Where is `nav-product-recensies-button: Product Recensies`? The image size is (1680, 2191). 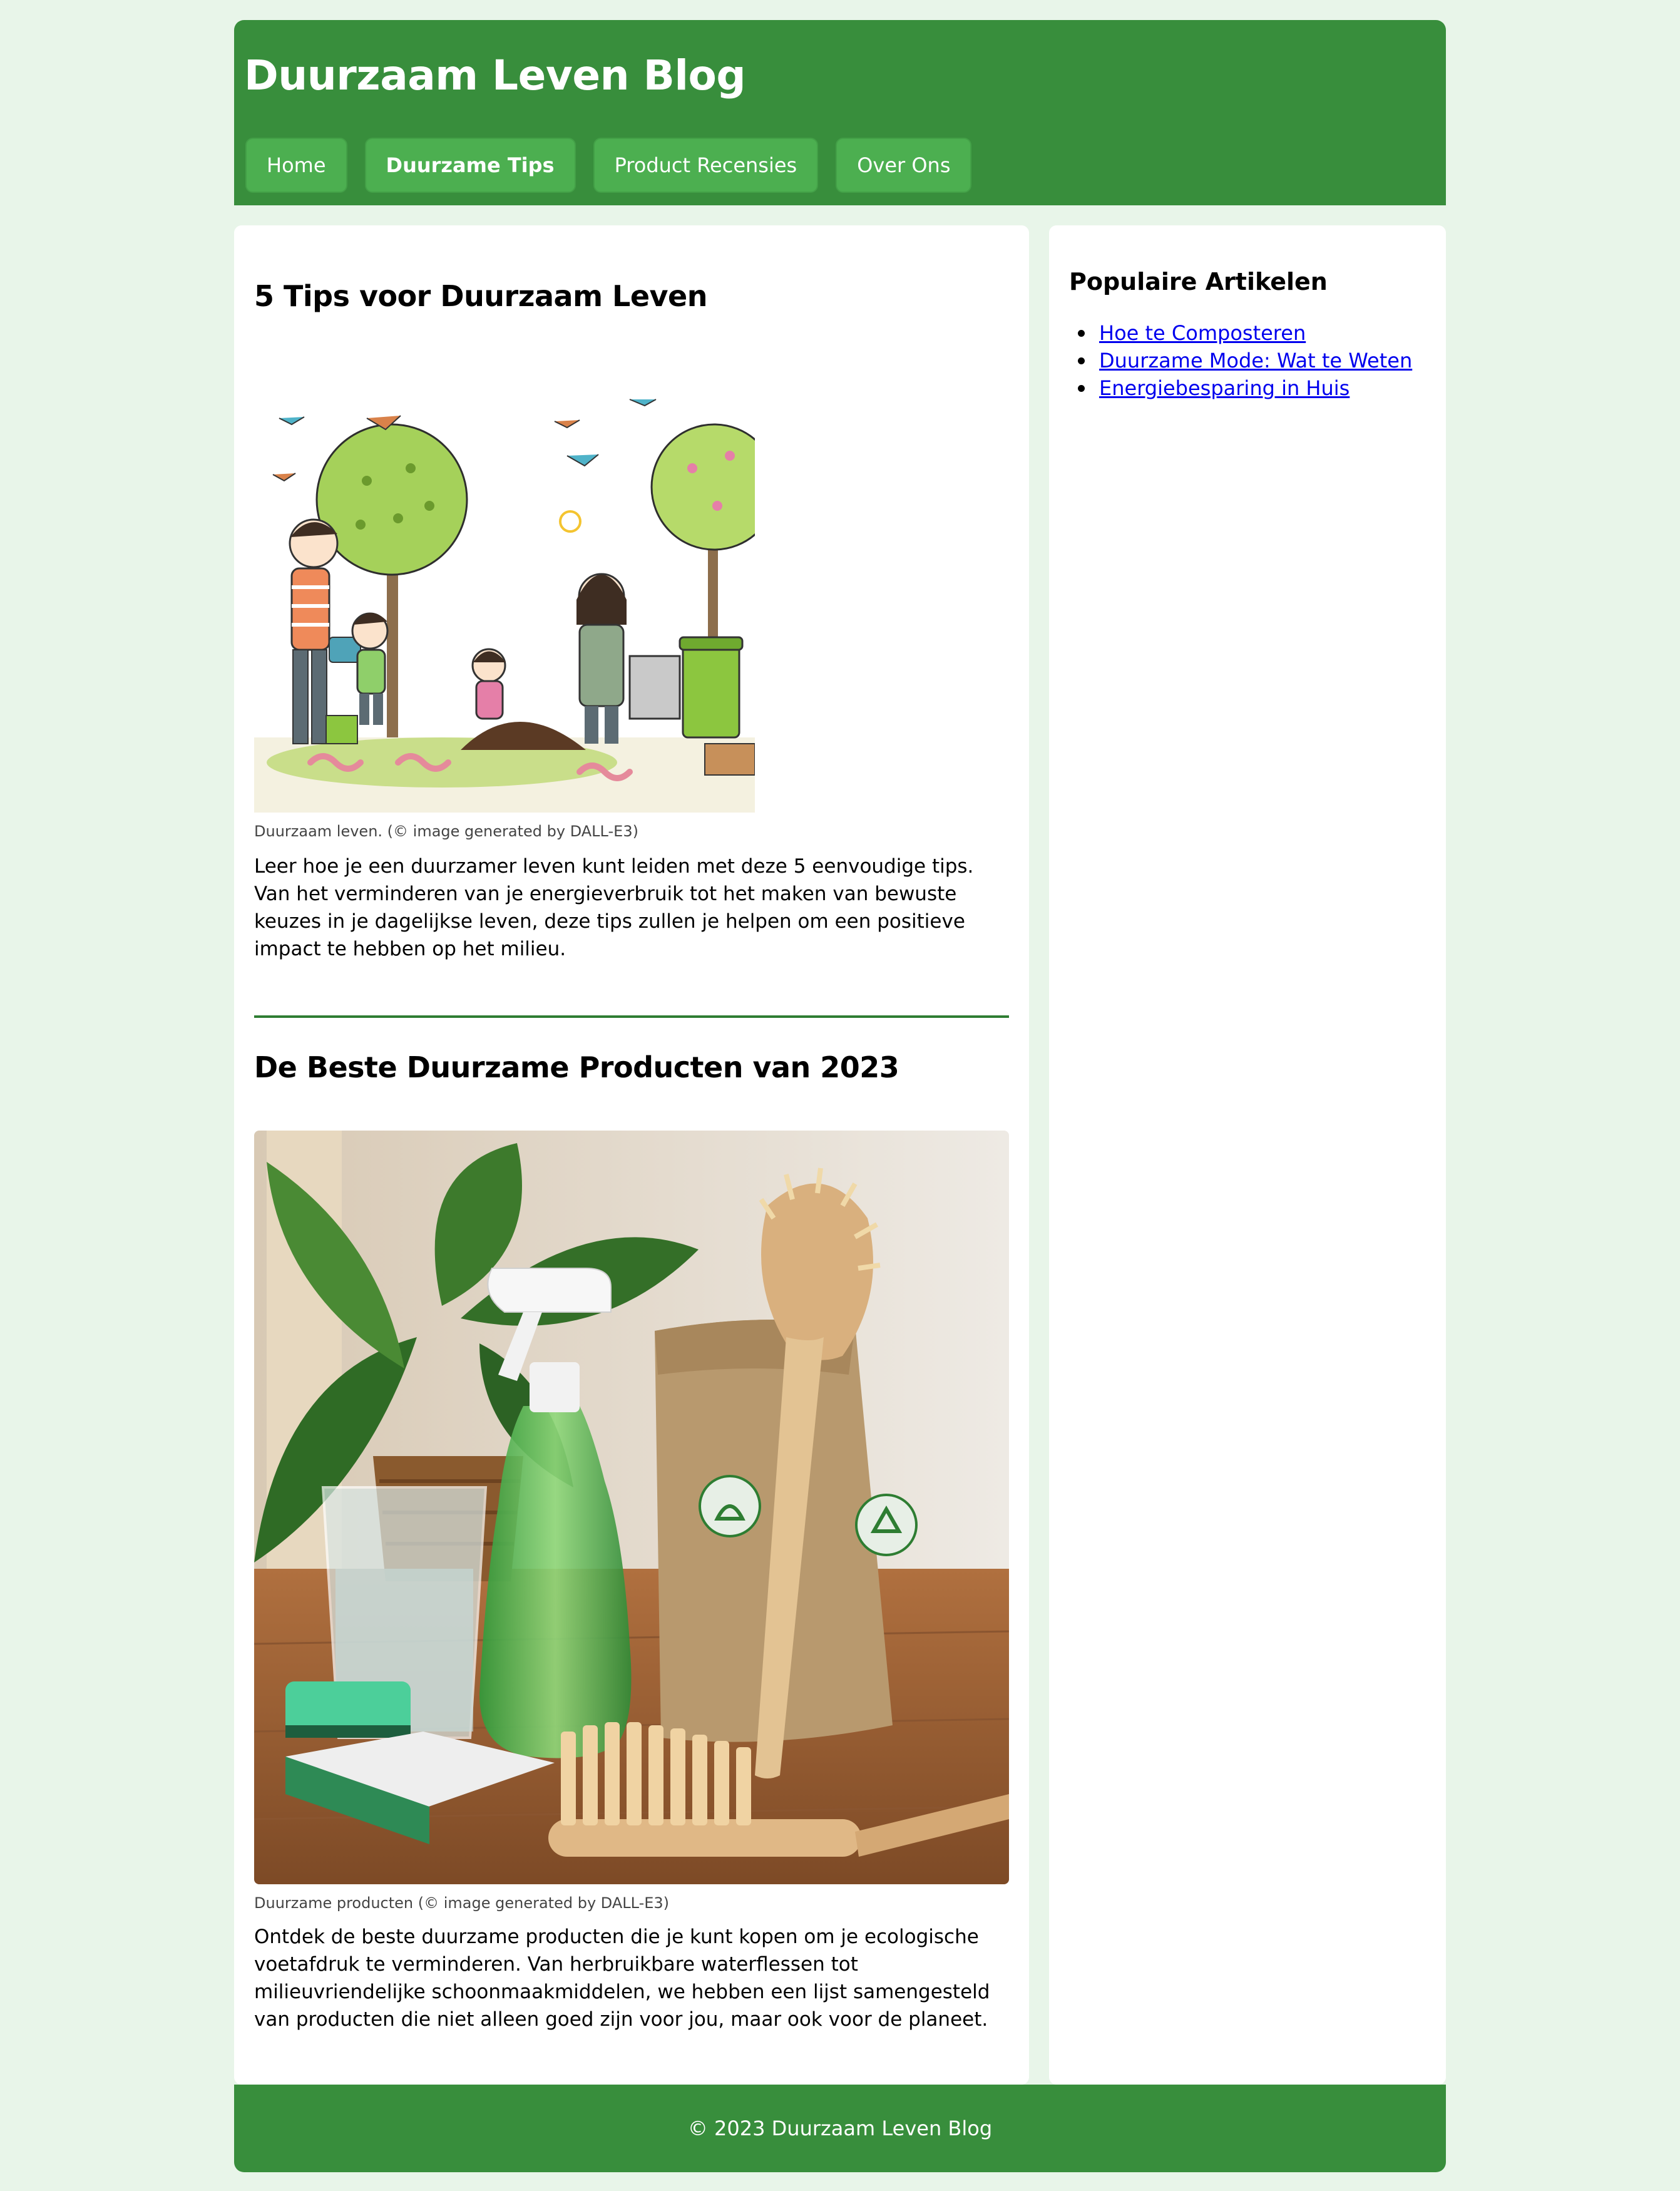
nav-product-recensies-button: Product Recensies is located at coordinates (706, 166).